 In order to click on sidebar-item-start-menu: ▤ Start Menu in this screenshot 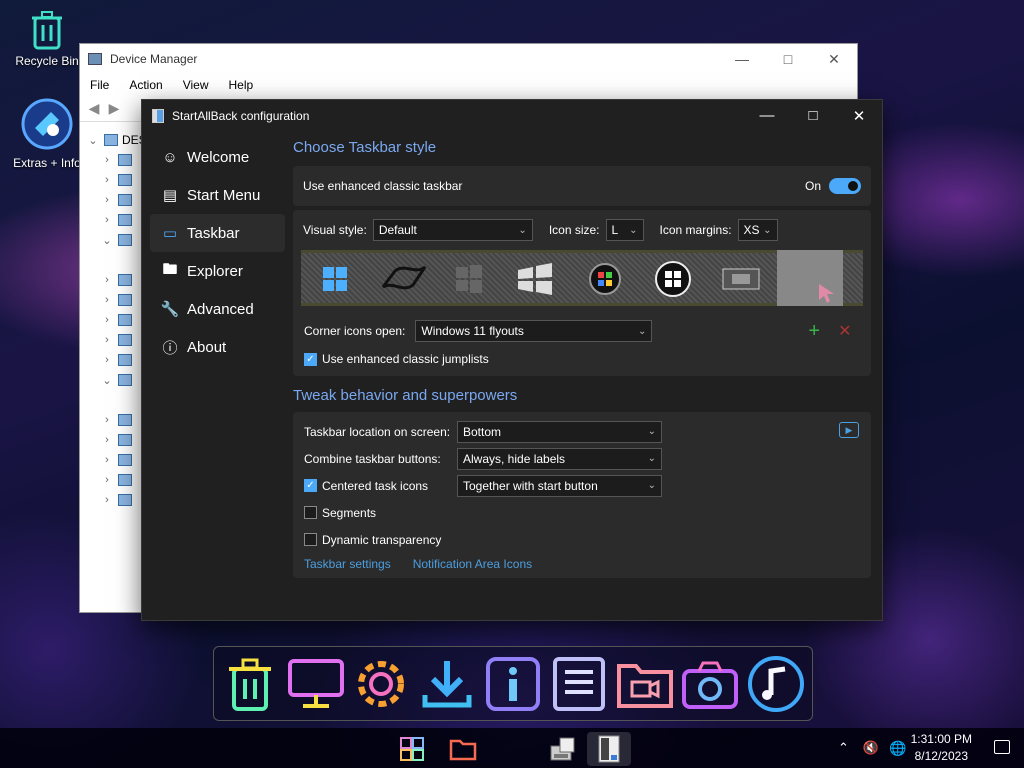, I will do `click(217, 195)`.